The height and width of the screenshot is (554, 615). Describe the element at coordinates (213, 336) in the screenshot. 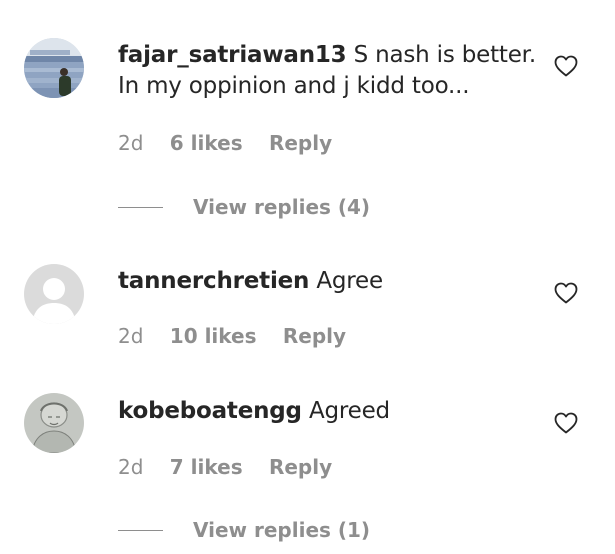

I see `comment-likes: 10 likes` at that location.